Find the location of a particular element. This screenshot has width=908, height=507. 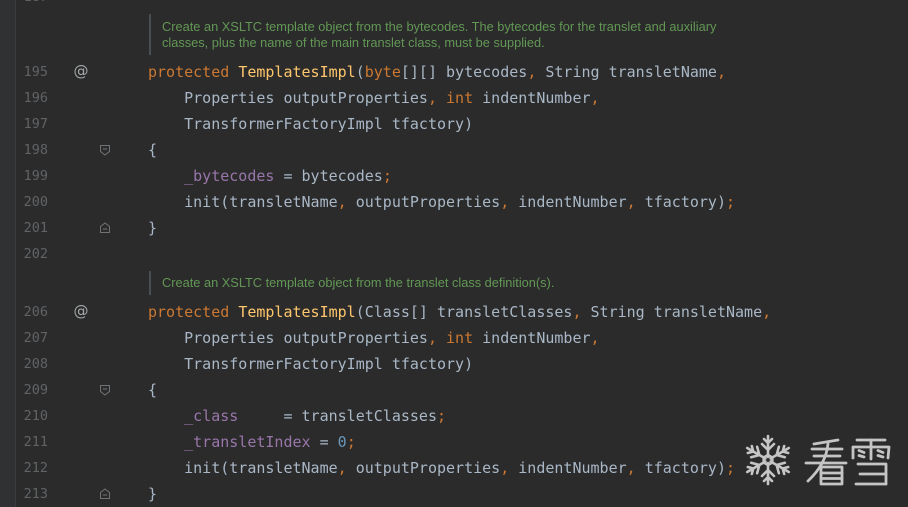

code-line: 201} is located at coordinates (454, 228).